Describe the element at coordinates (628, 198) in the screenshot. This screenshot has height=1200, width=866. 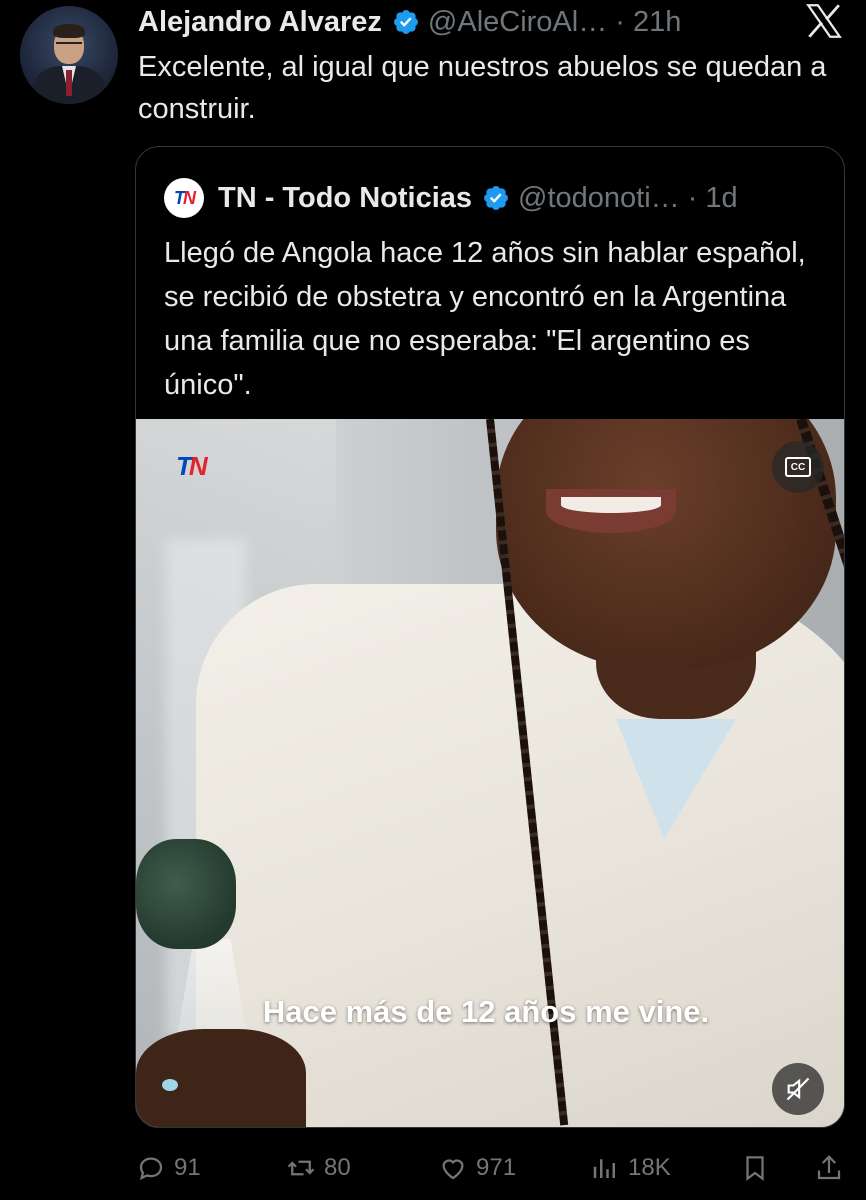
I see `quoted-author-handle: @todonoti… · 1d` at that location.